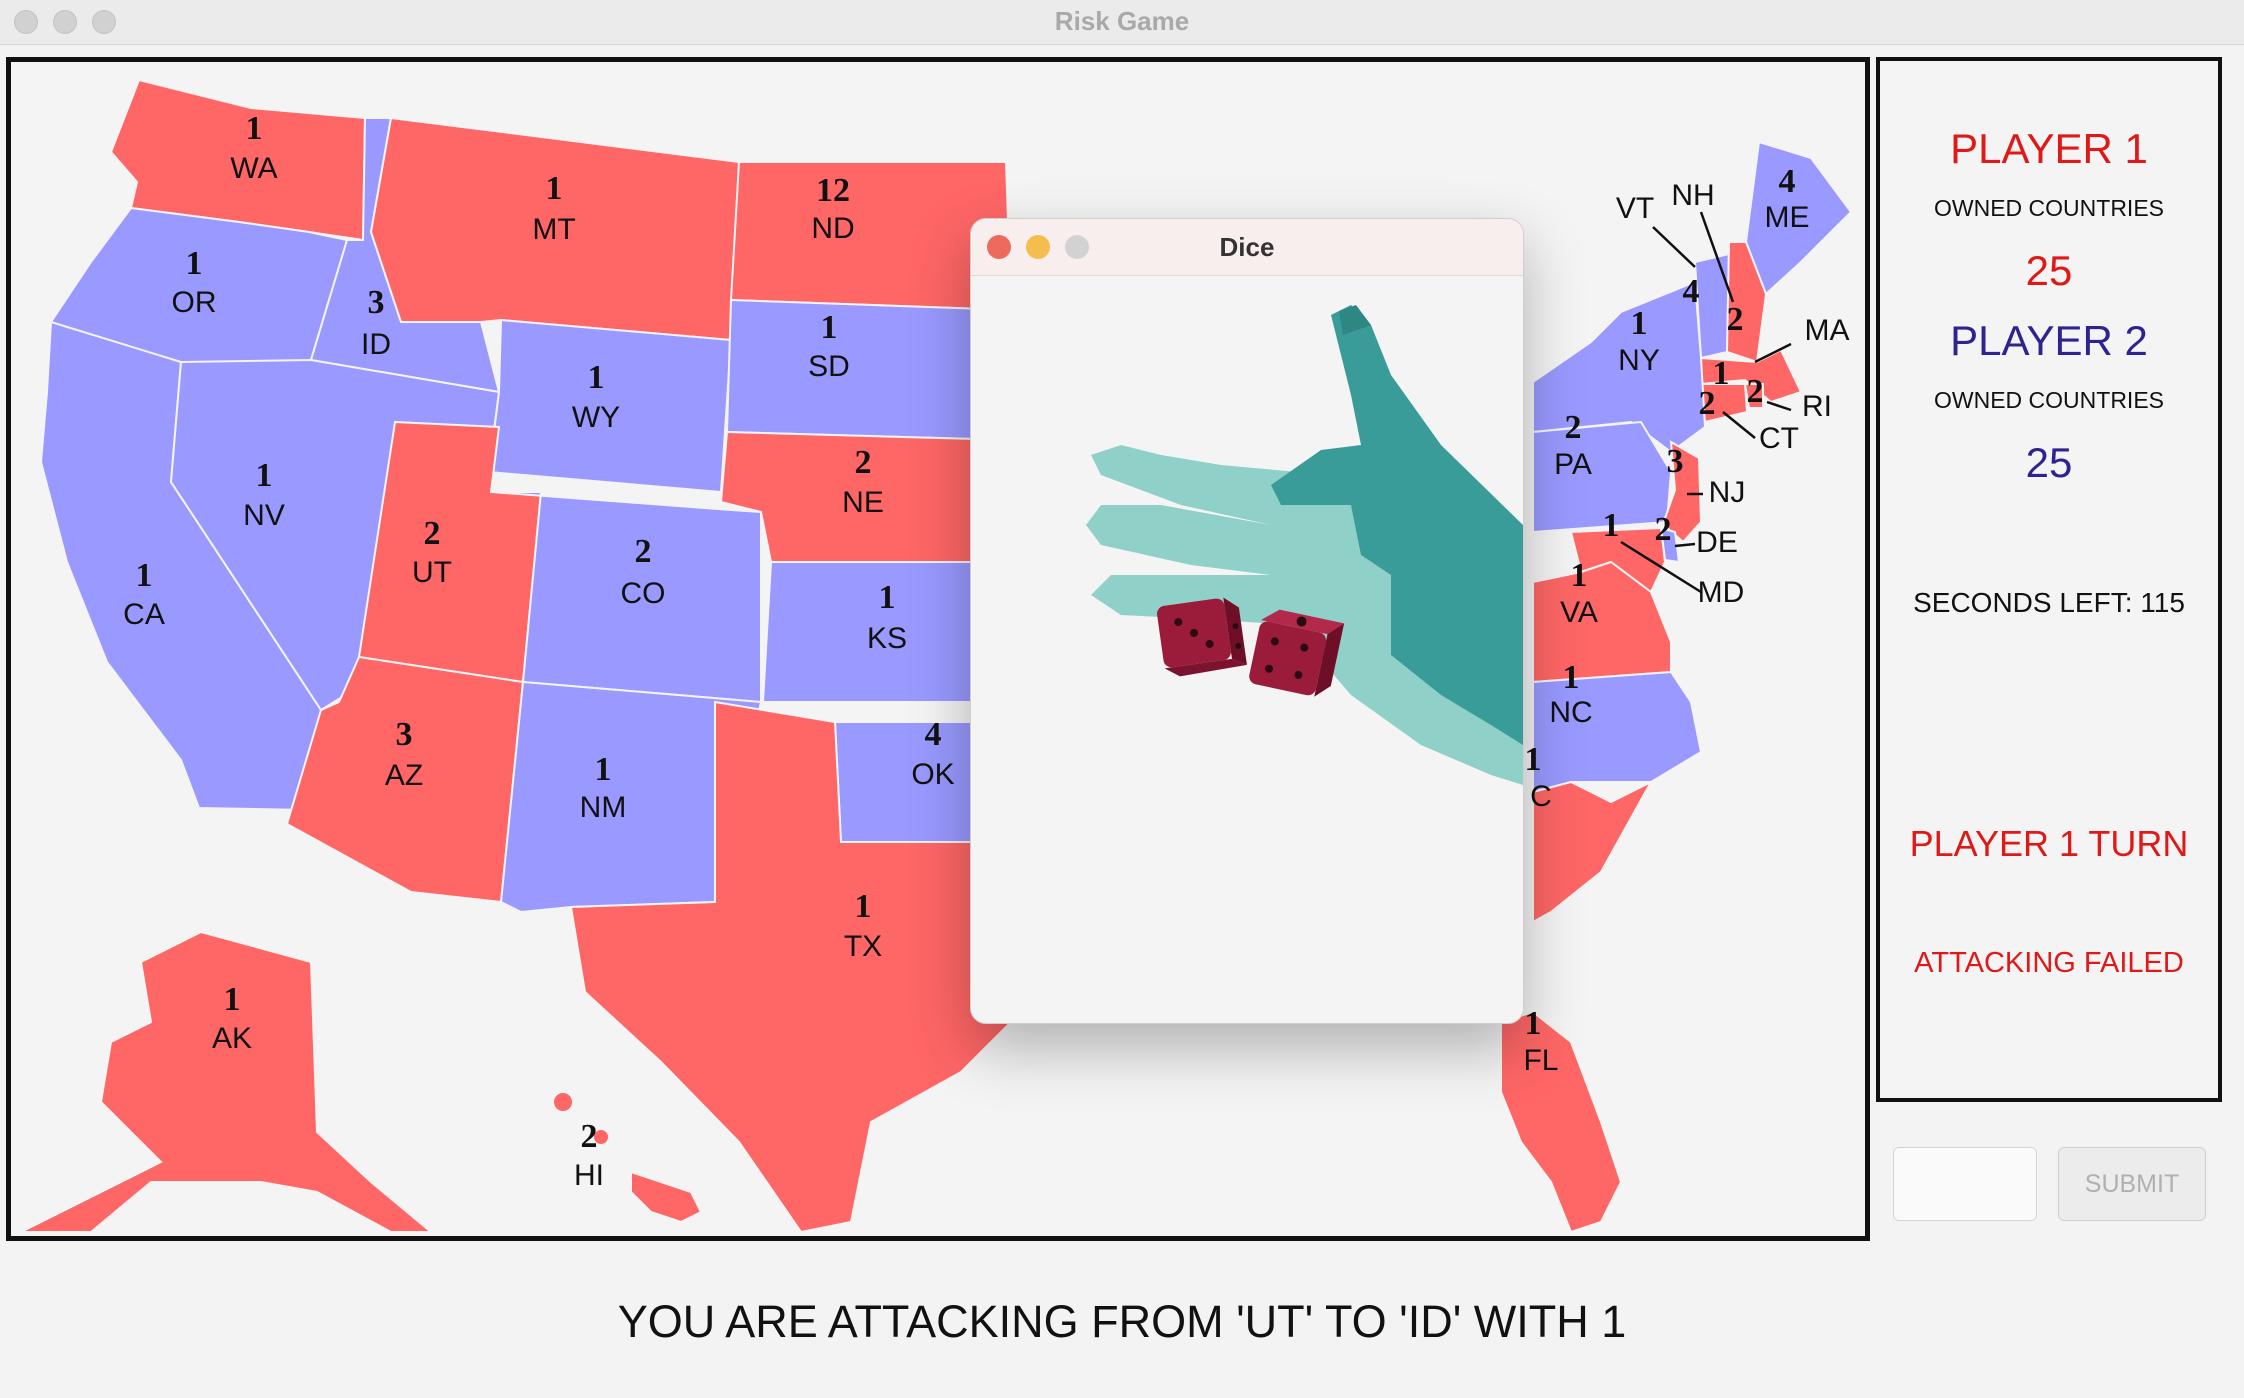 This screenshot has height=1398, width=2244. What do you see at coordinates (863, 906) in the screenshot?
I see `troops-TX: 1` at bounding box center [863, 906].